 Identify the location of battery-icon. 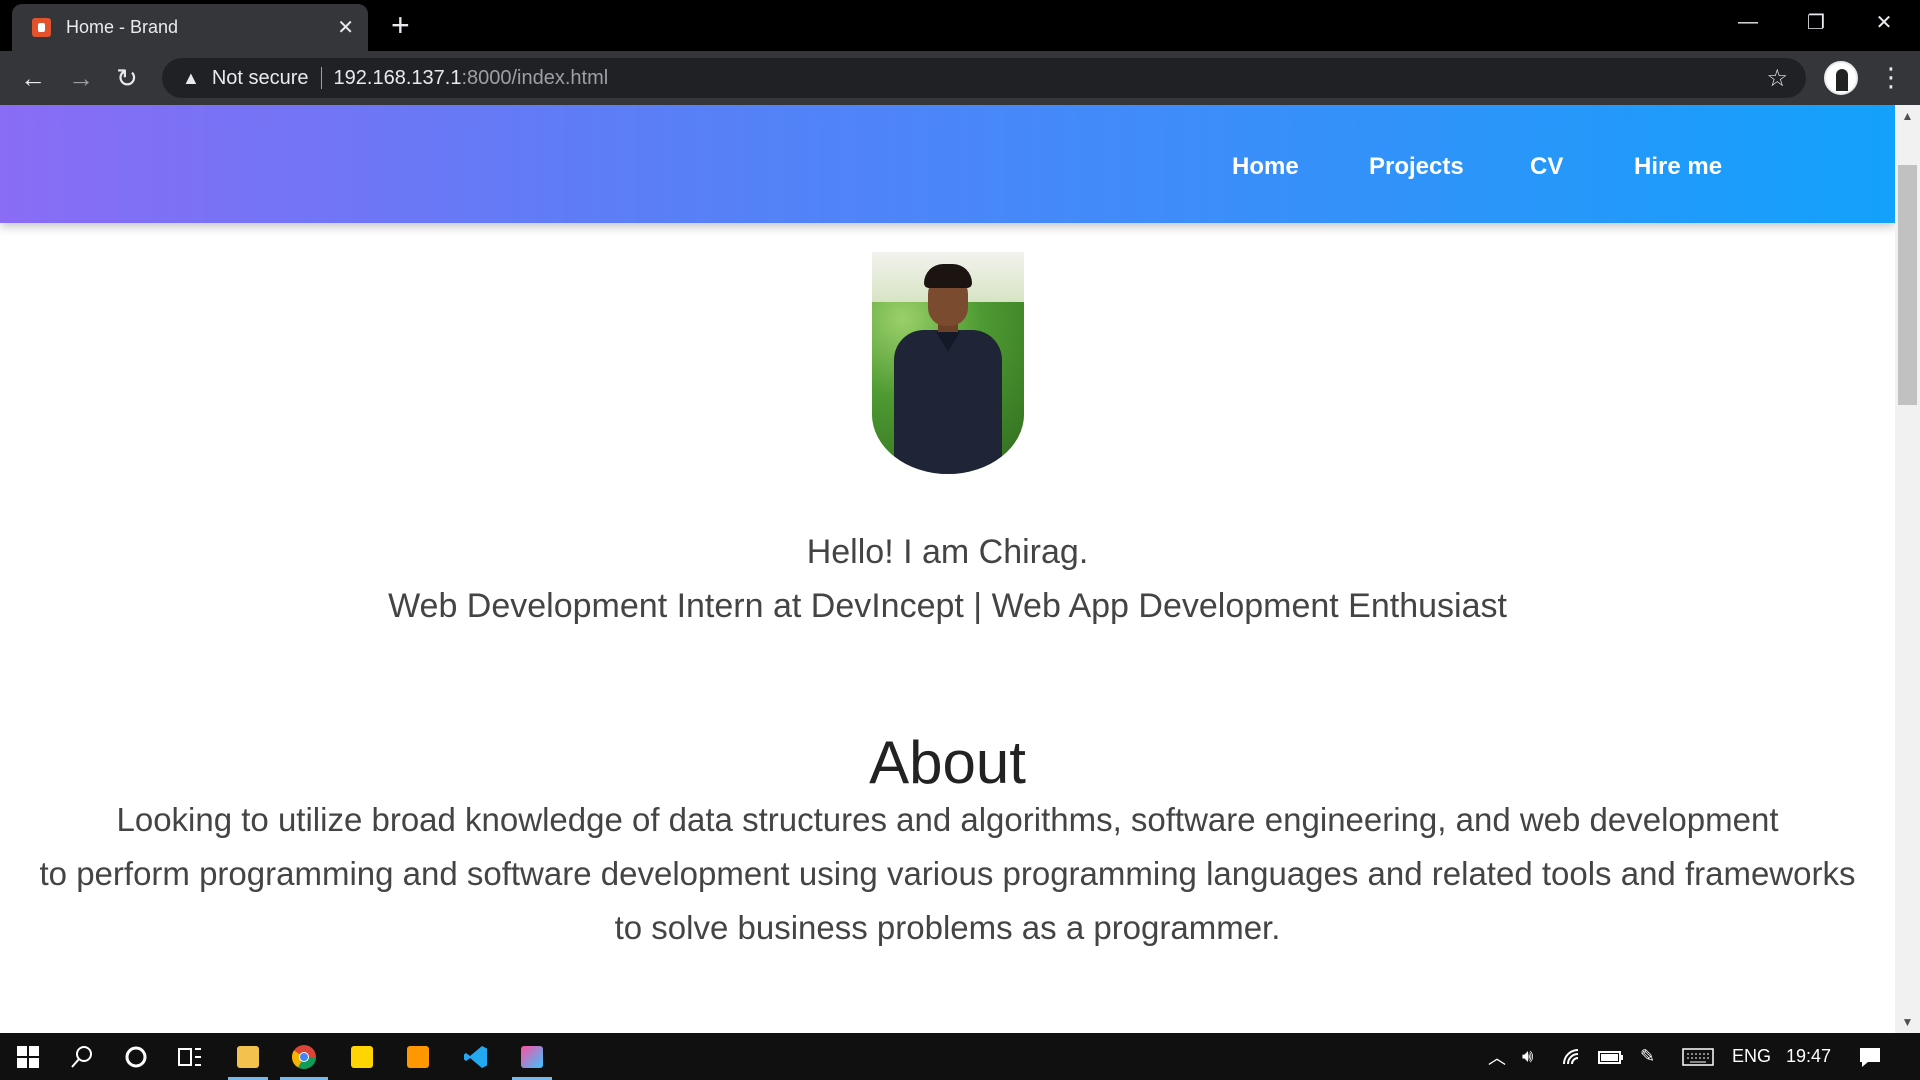
(1611, 1056).